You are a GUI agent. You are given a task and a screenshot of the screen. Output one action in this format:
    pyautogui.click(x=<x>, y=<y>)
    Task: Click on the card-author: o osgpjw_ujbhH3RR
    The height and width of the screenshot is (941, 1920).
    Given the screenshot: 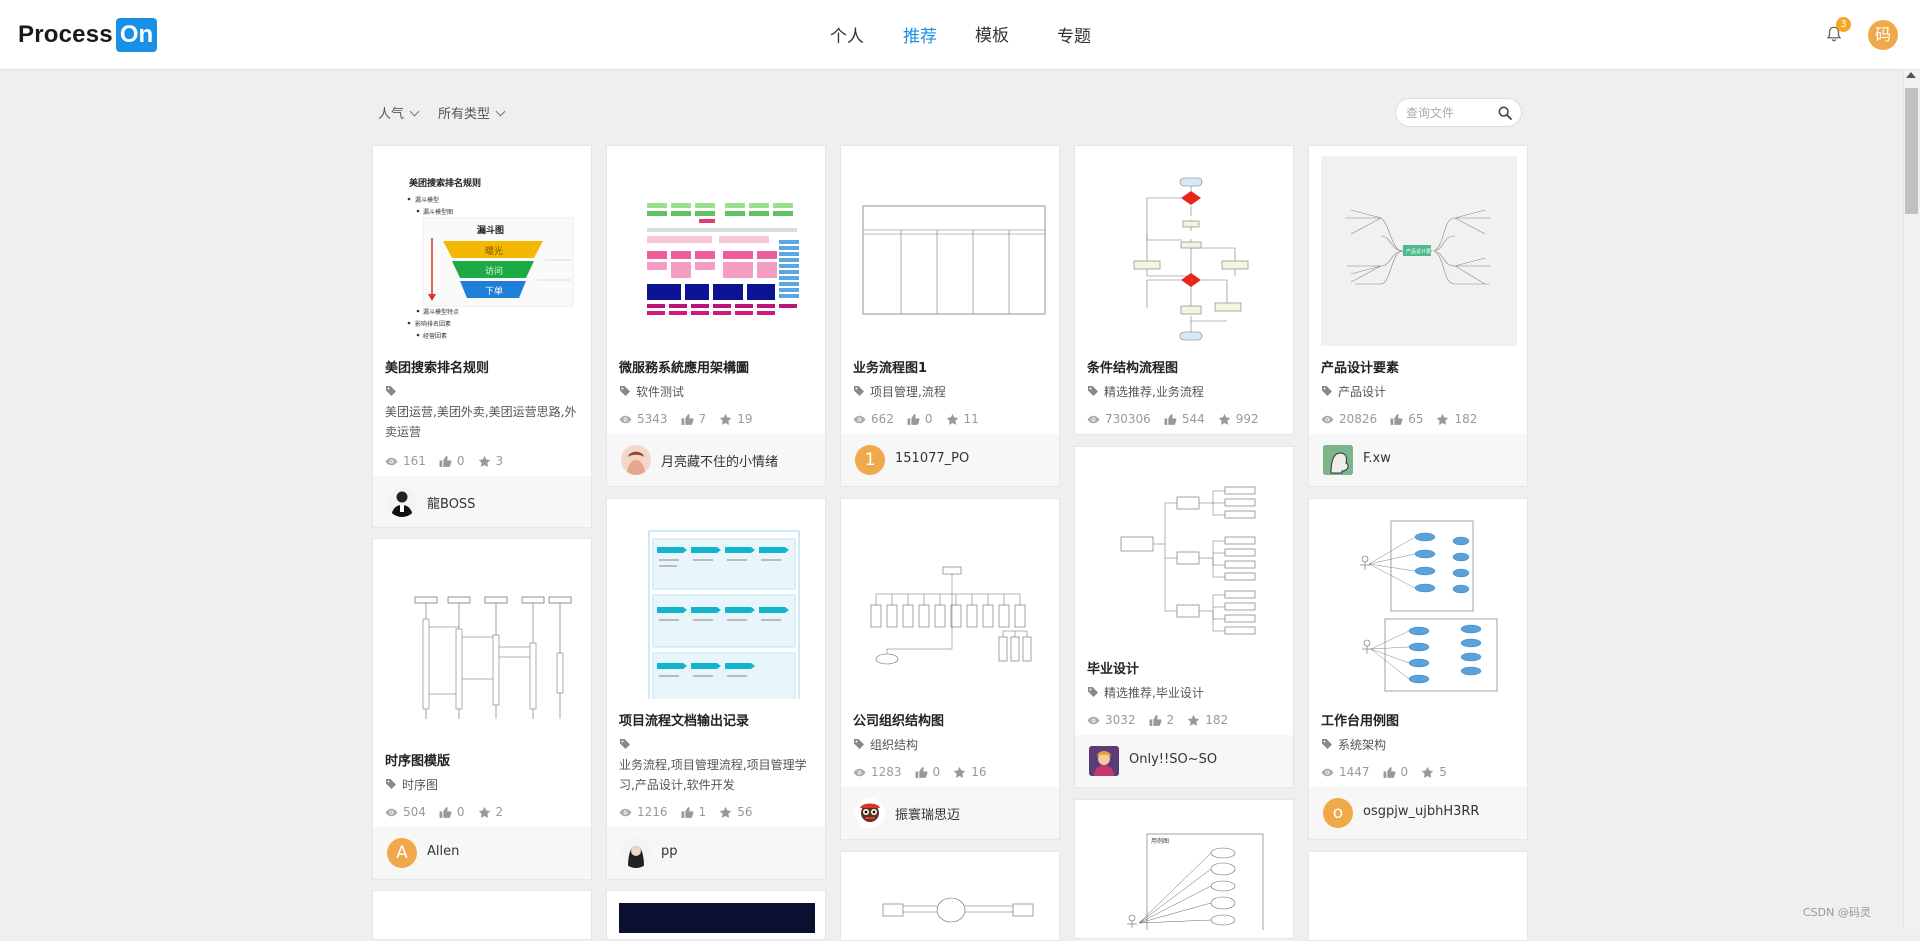 What is the action you would take?
    pyautogui.click(x=1418, y=813)
    